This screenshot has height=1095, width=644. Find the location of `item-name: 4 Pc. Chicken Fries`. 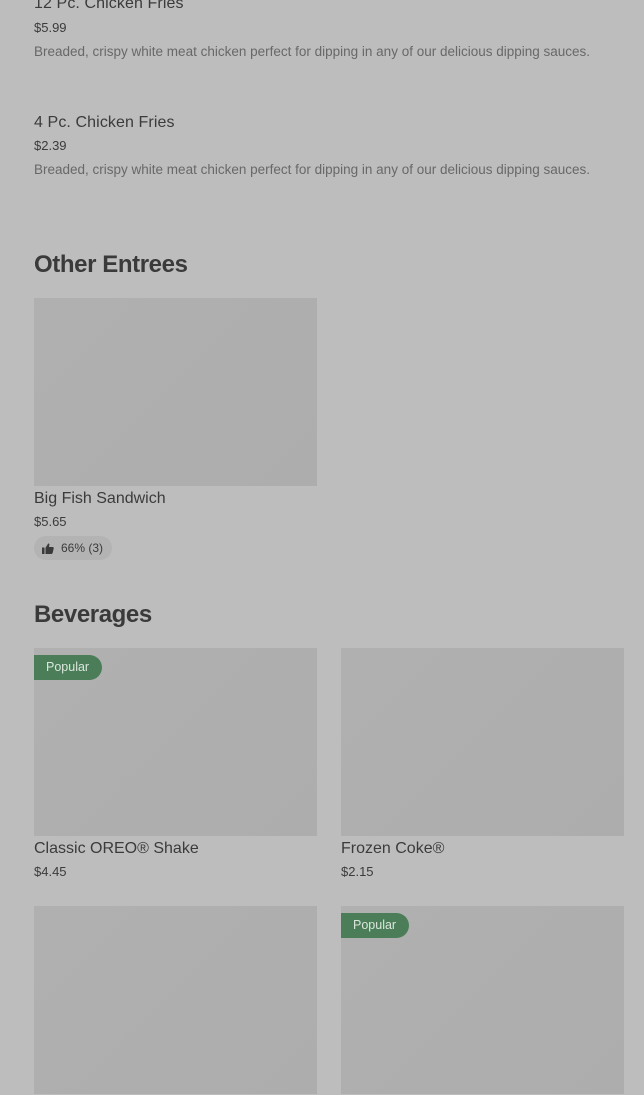

item-name: 4 Pc. Chicken Fries is located at coordinates (104, 122).